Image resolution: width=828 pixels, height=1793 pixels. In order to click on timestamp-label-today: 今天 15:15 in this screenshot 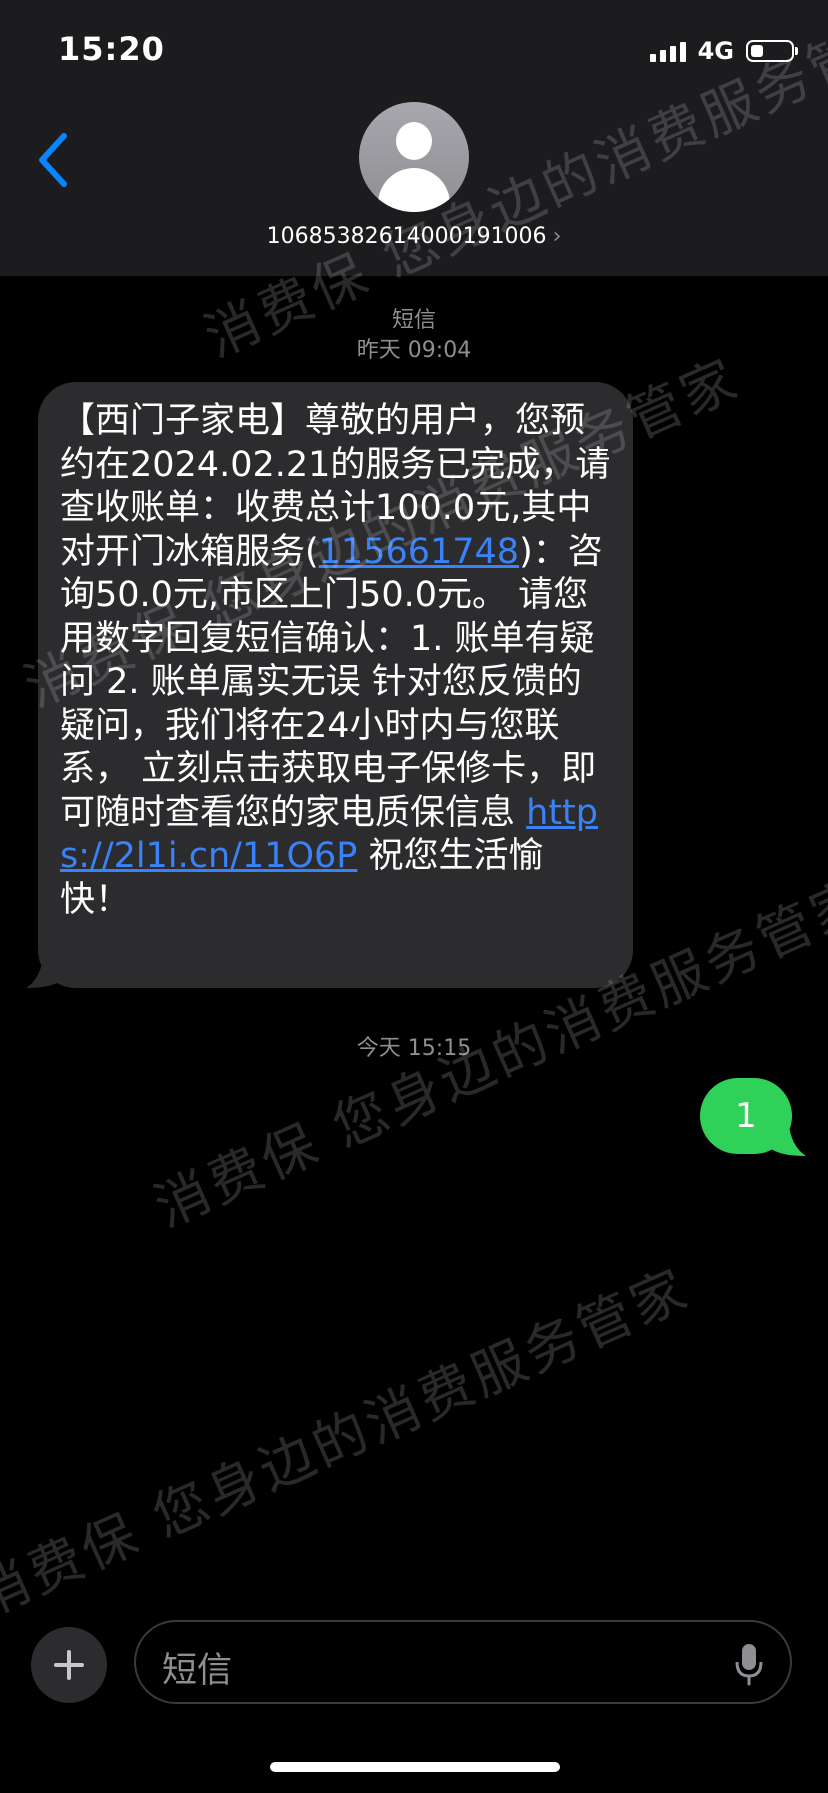, I will do `click(414, 1048)`.